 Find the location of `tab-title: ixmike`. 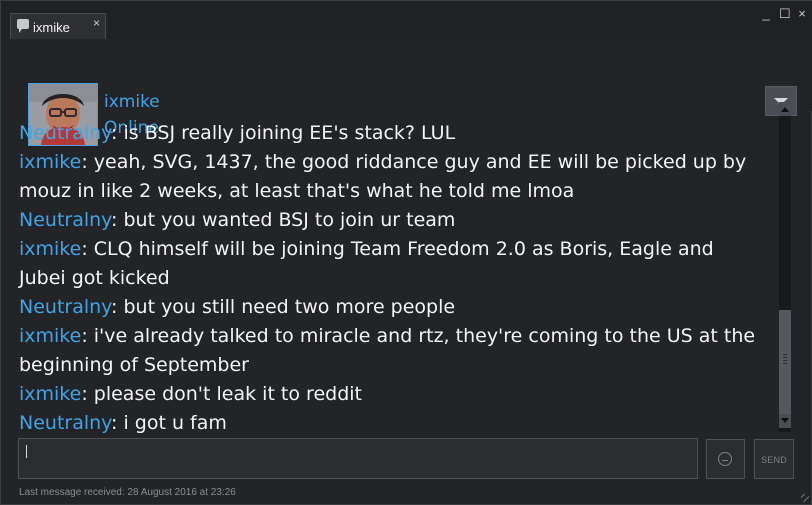

tab-title: ixmike is located at coordinates (51, 27).